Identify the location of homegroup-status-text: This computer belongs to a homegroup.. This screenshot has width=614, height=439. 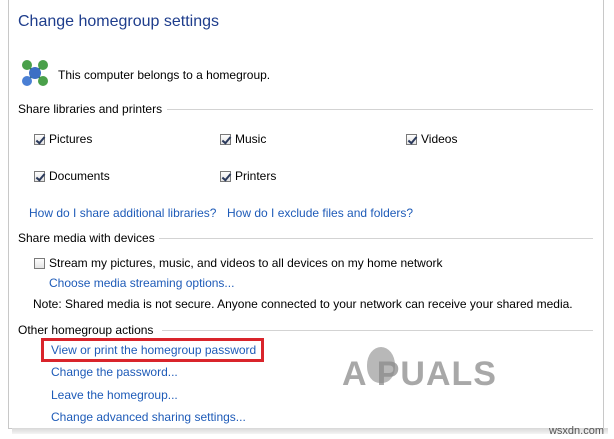
(164, 75).